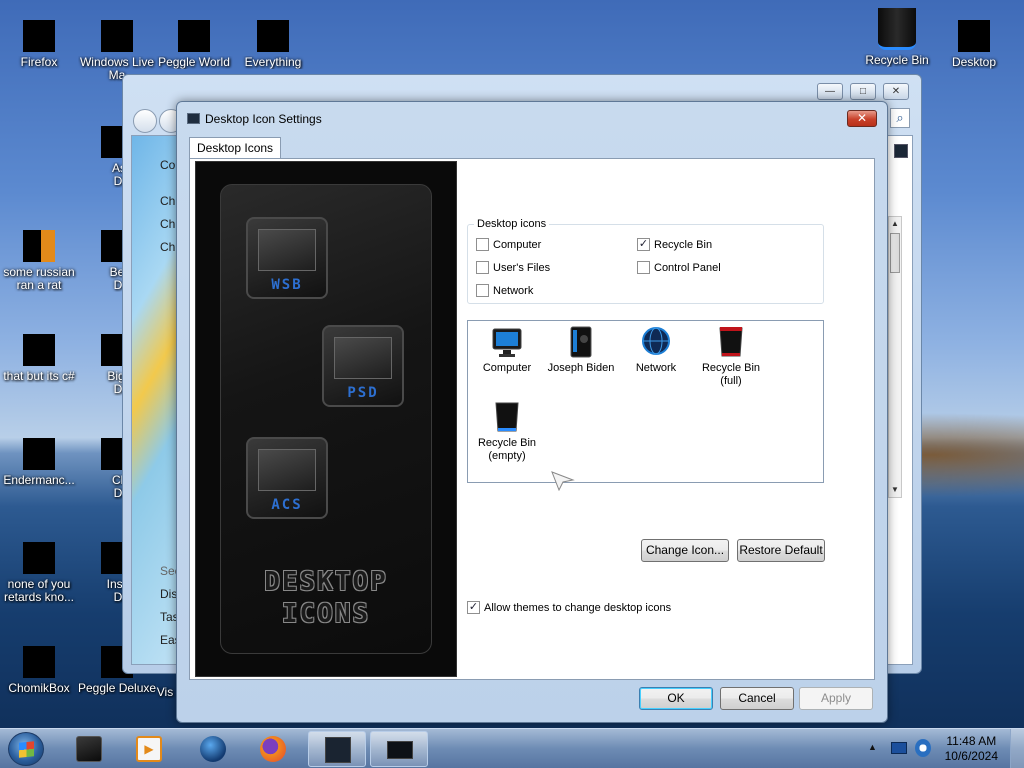  What do you see at coordinates (901, 151) in the screenshot?
I see `help-icon` at bounding box center [901, 151].